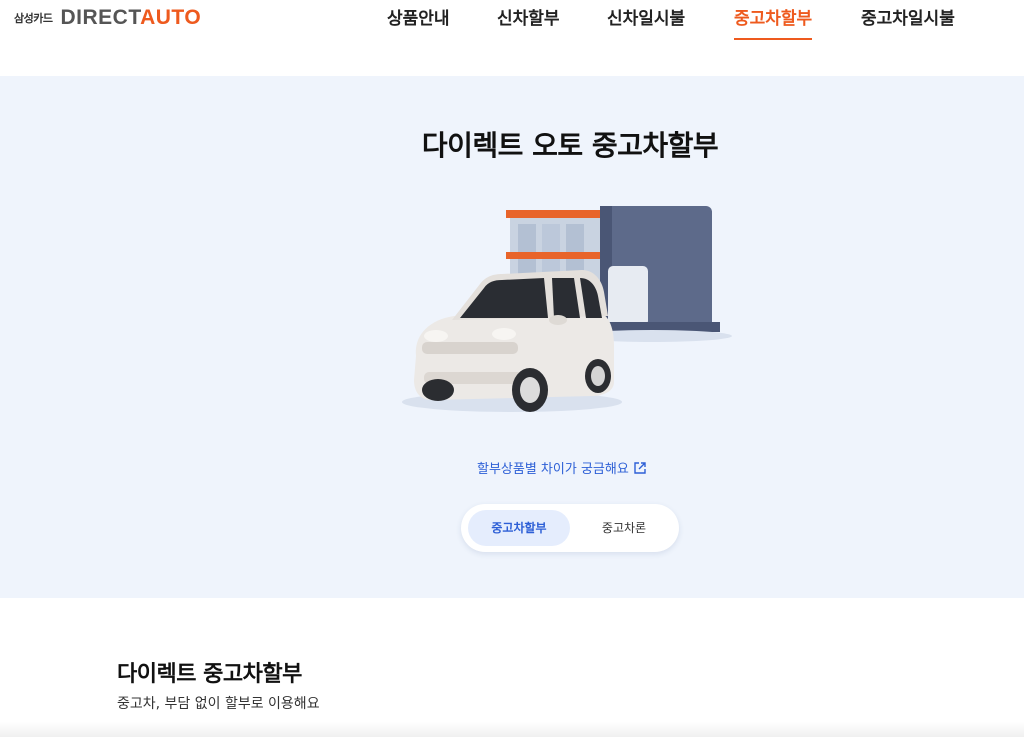  What do you see at coordinates (519, 528) in the screenshot?
I see `toggle-used-car-installment: 중고차할부` at bounding box center [519, 528].